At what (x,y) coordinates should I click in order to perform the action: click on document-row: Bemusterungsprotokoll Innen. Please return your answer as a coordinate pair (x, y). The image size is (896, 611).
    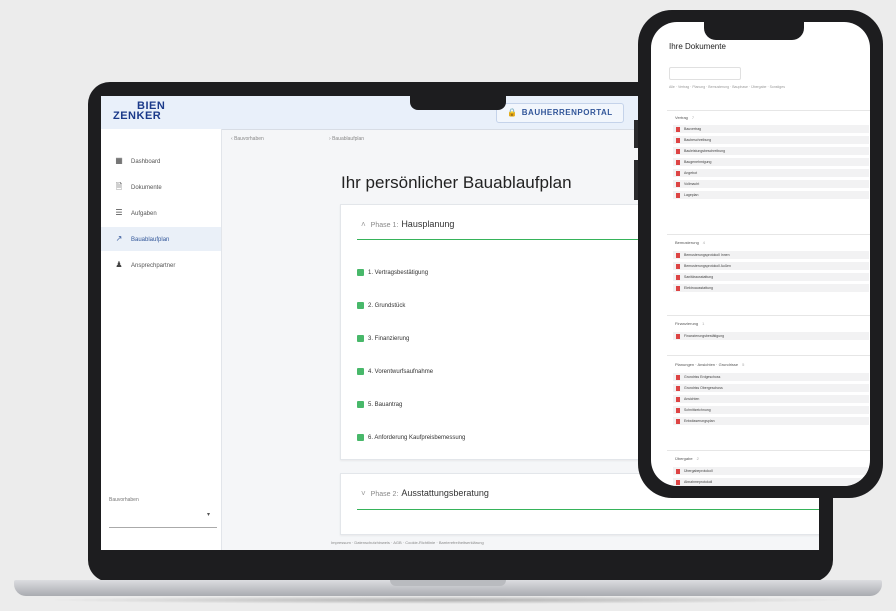
    Looking at the image, I should click on (771, 255).